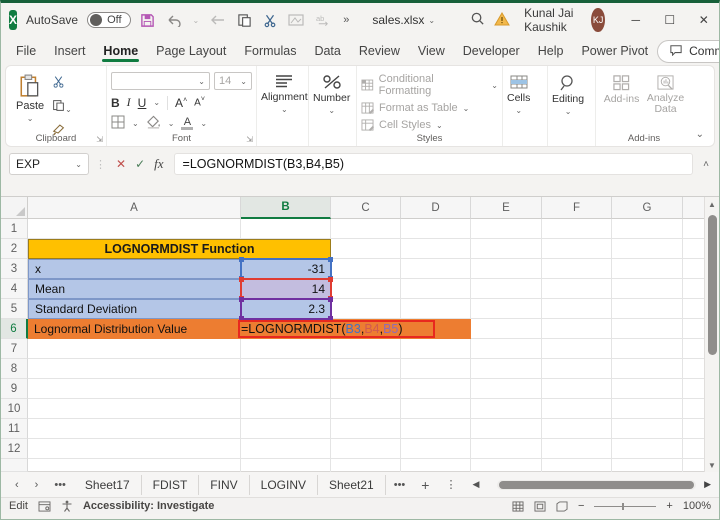 The width and height of the screenshot is (720, 520). Describe the element at coordinates (14, 449) in the screenshot. I see `row-header-12: 12` at that location.